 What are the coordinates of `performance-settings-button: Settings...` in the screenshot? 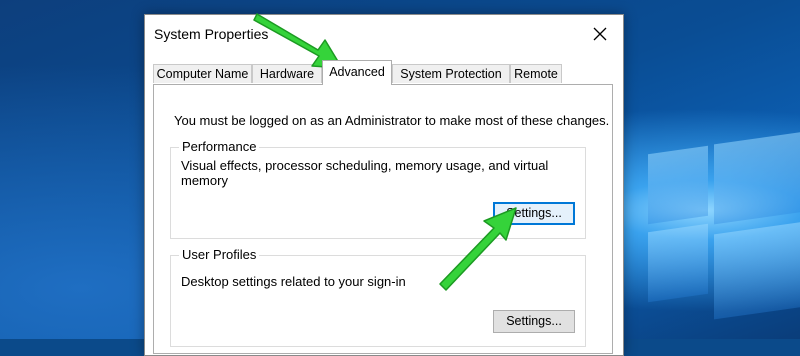 It's located at (534, 213).